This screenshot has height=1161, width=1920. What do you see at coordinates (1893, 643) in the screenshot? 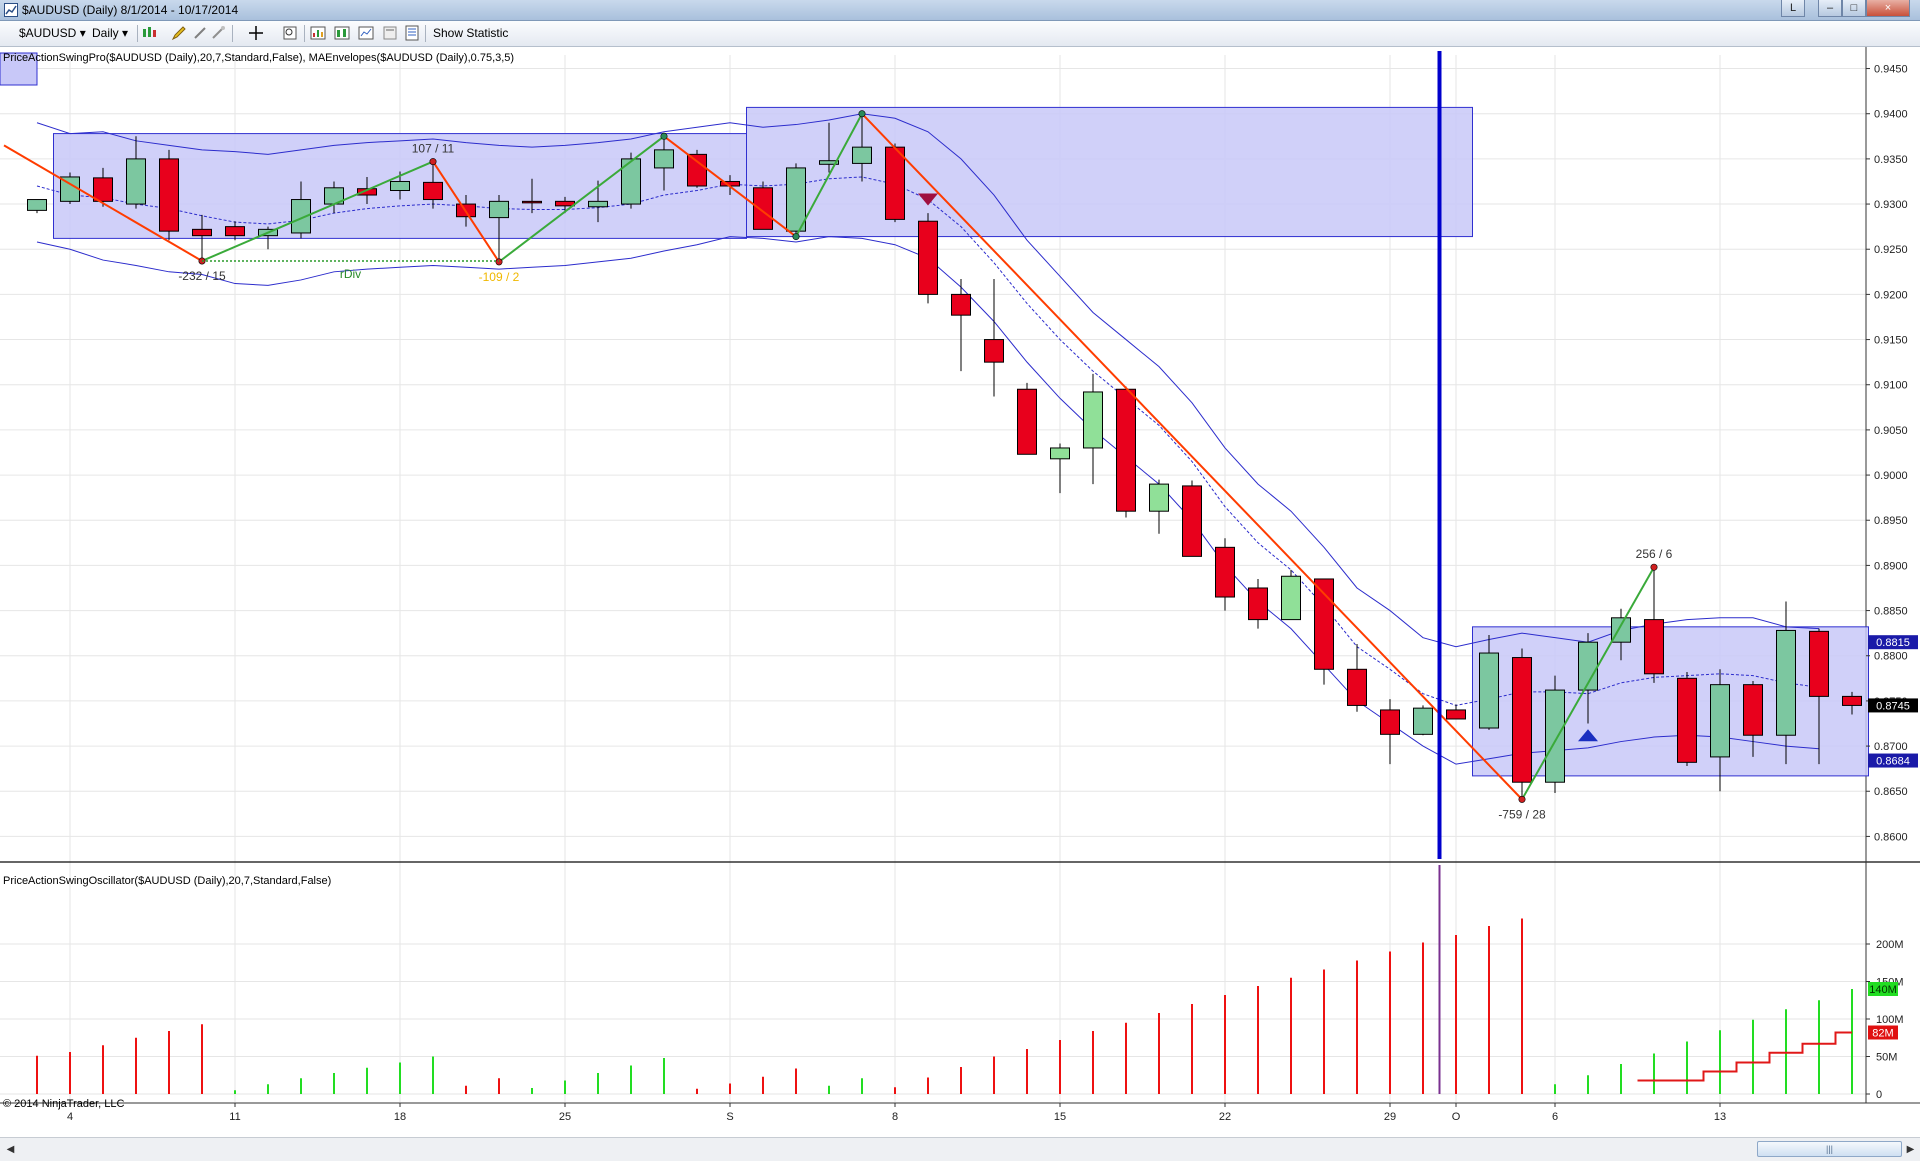
I see `price-tag-label: 0.8815` at bounding box center [1893, 643].